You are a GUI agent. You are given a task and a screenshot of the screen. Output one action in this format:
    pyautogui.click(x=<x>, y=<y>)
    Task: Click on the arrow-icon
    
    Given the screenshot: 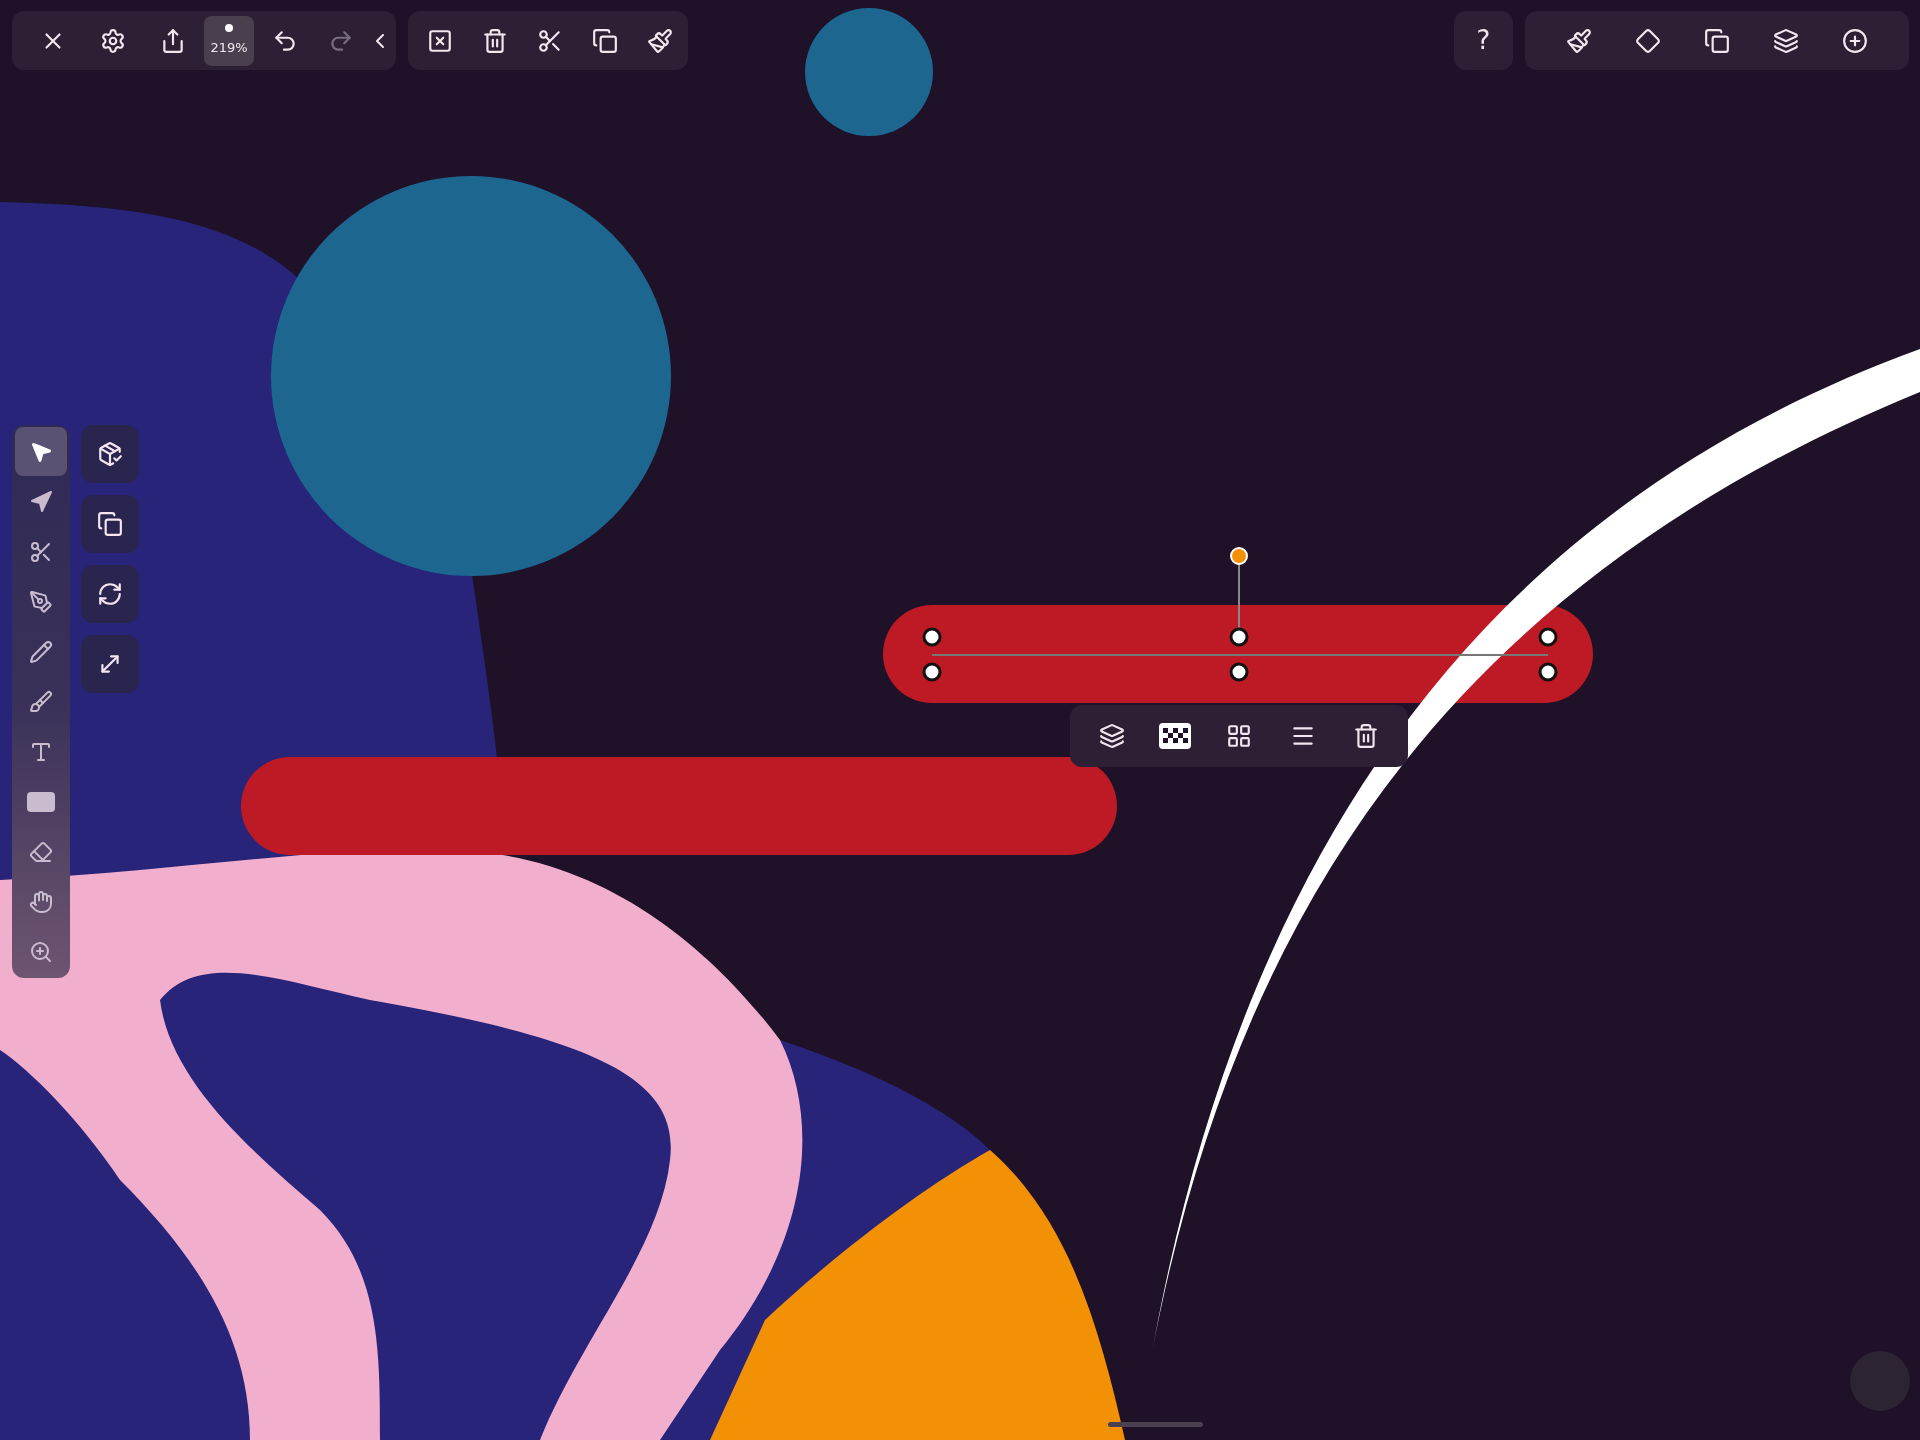 What is the action you would take?
    pyautogui.click(x=41, y=501)
    